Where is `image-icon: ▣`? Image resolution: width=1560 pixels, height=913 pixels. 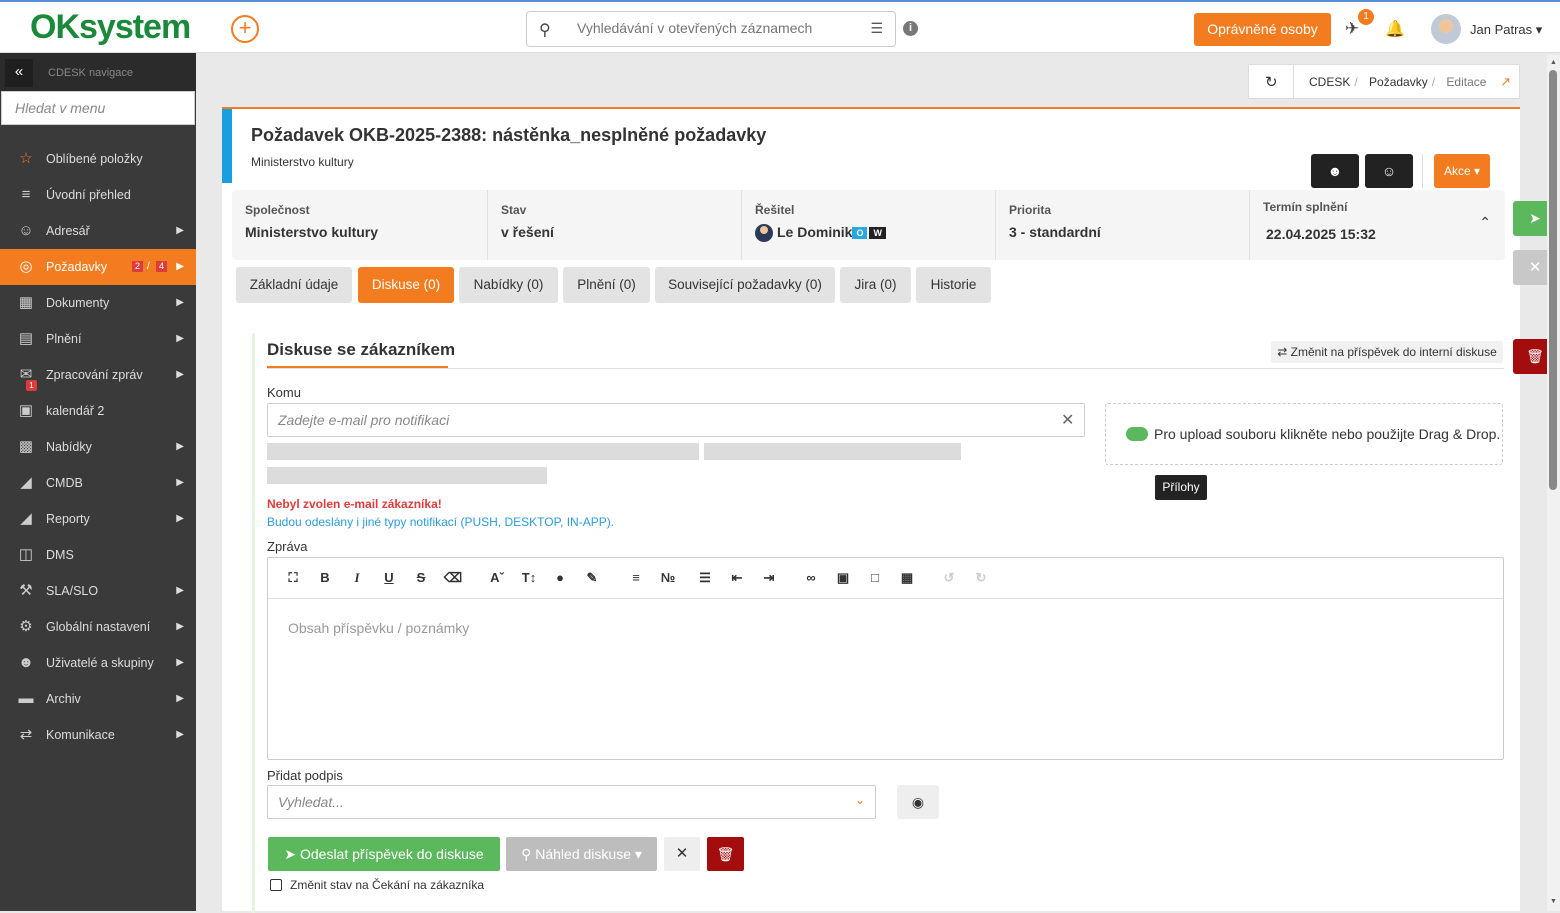
image-icon: ▣ is located at coordinates (843, 578).